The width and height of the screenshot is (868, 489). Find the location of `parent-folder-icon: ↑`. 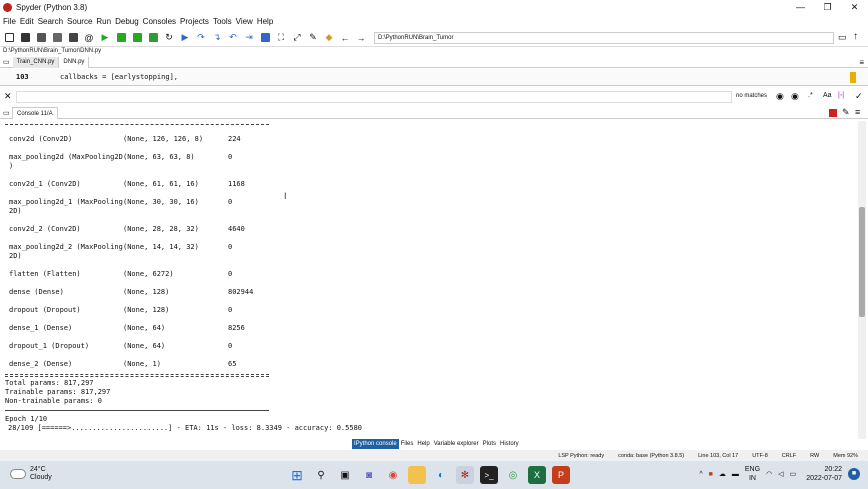

parent-folder-icon: ↑ is located at coordinates (855, 36).